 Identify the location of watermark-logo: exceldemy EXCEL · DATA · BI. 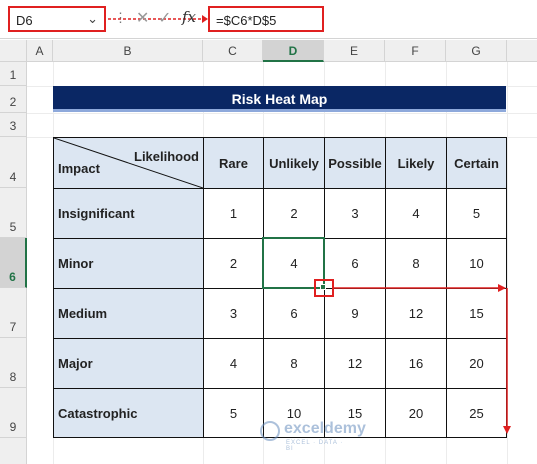
(312, 436).